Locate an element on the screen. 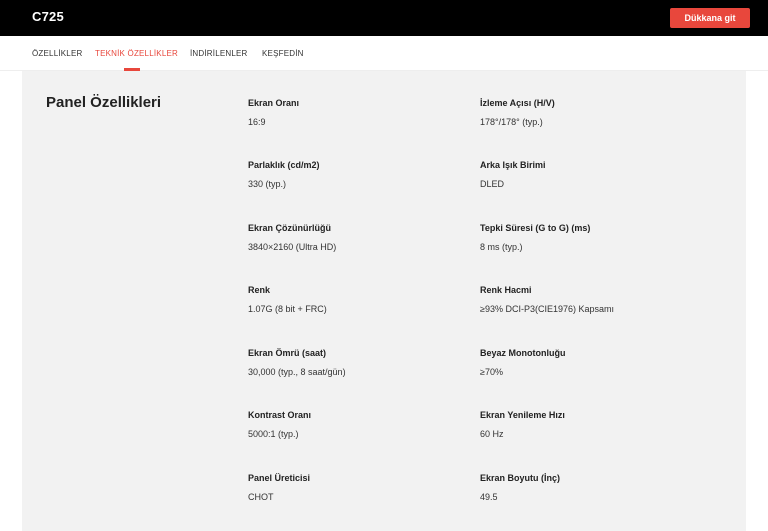 This screenshot has width=768, height=531. spec-label: Ekran Oranı is located at coordinates (274, 103).